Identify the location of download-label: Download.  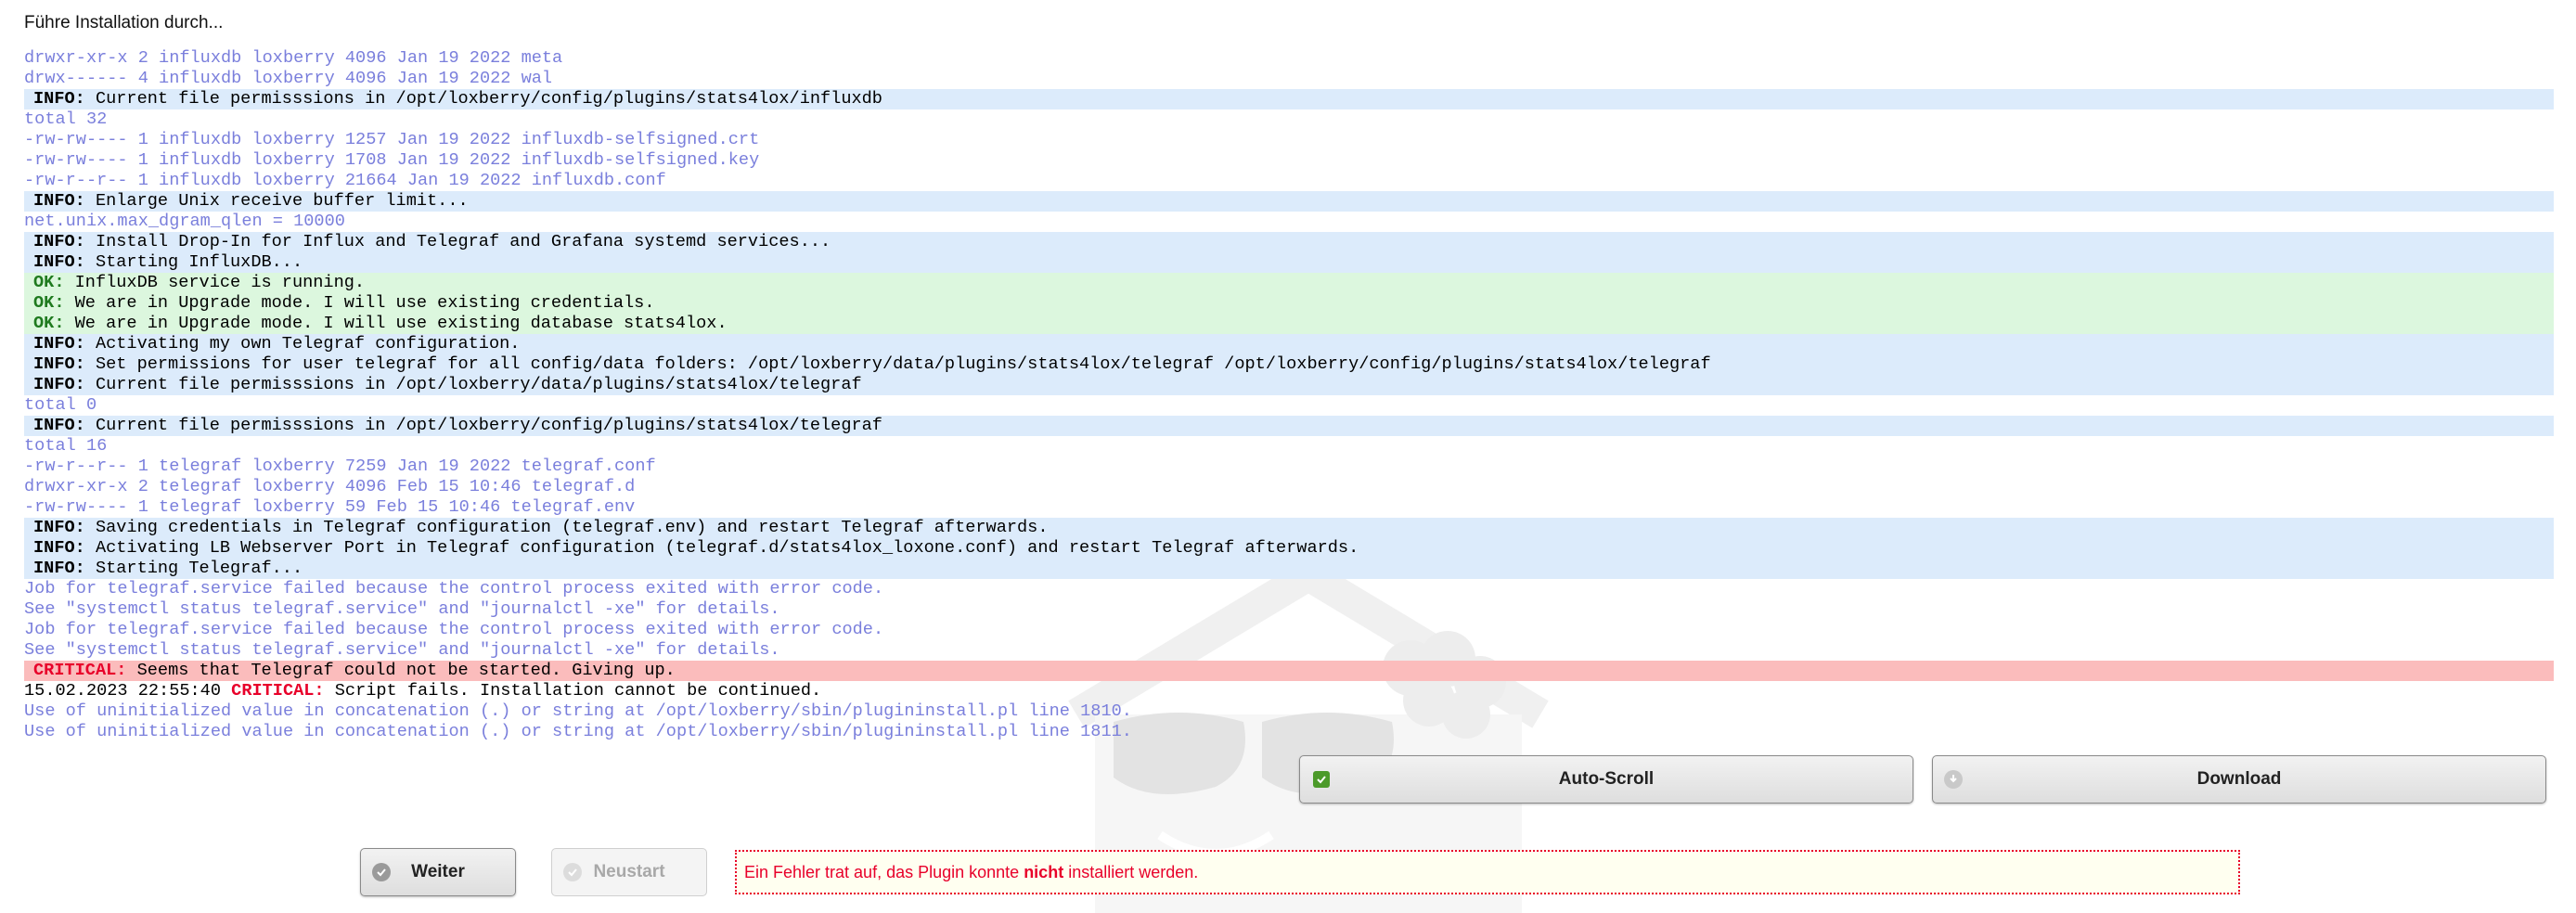
(2239, 779).